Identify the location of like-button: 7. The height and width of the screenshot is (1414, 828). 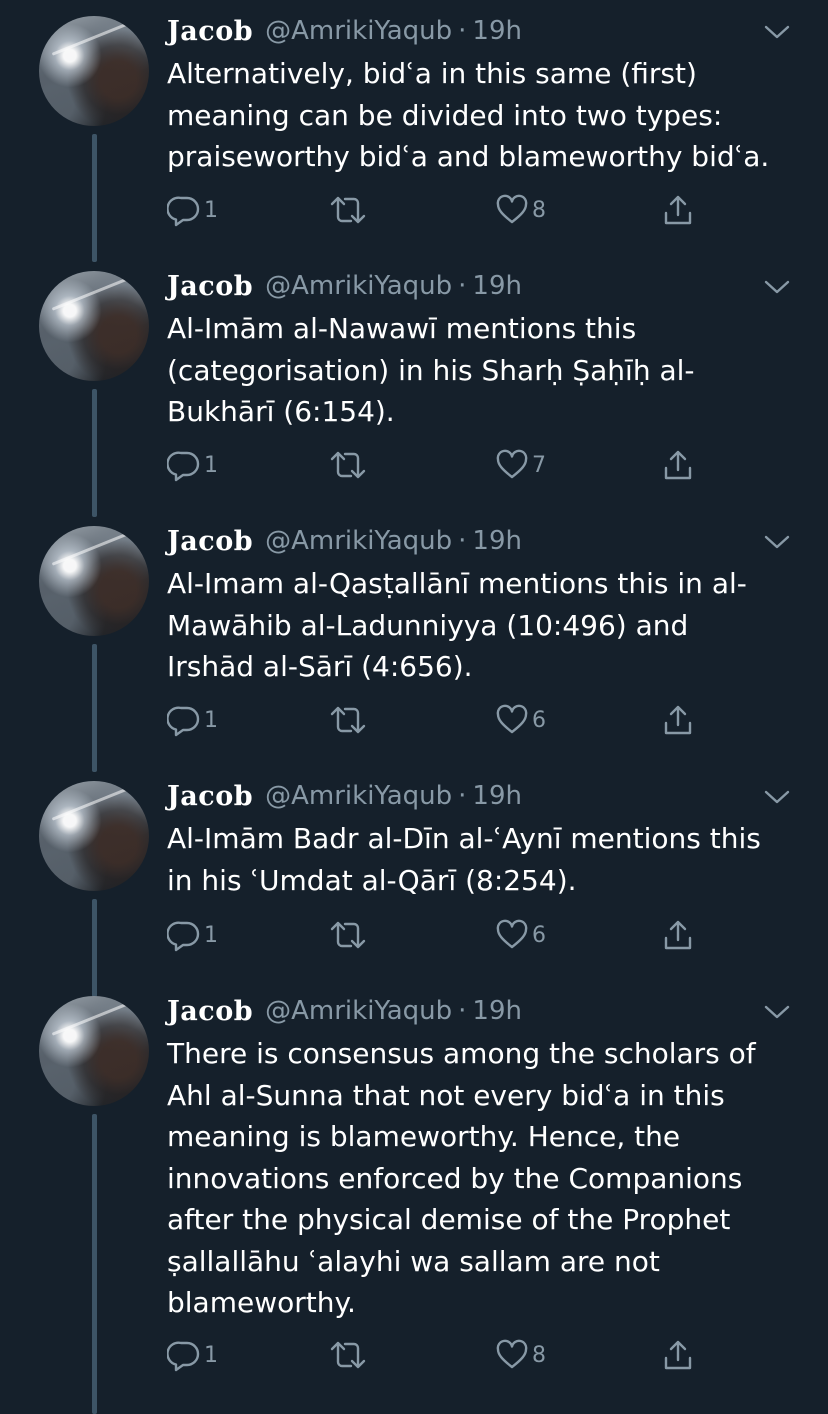
(520, 465).